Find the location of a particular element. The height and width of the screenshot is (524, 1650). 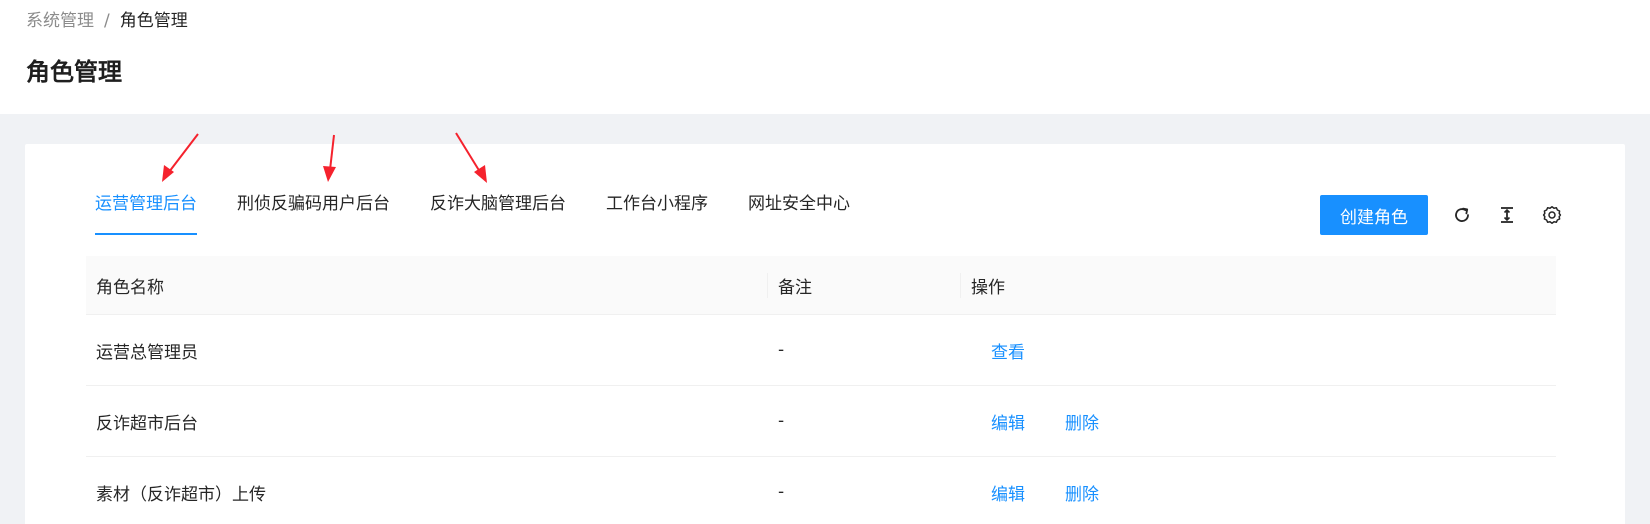

table-row: 运营总管理员 - 查看 is located at coordinates (821, 350).